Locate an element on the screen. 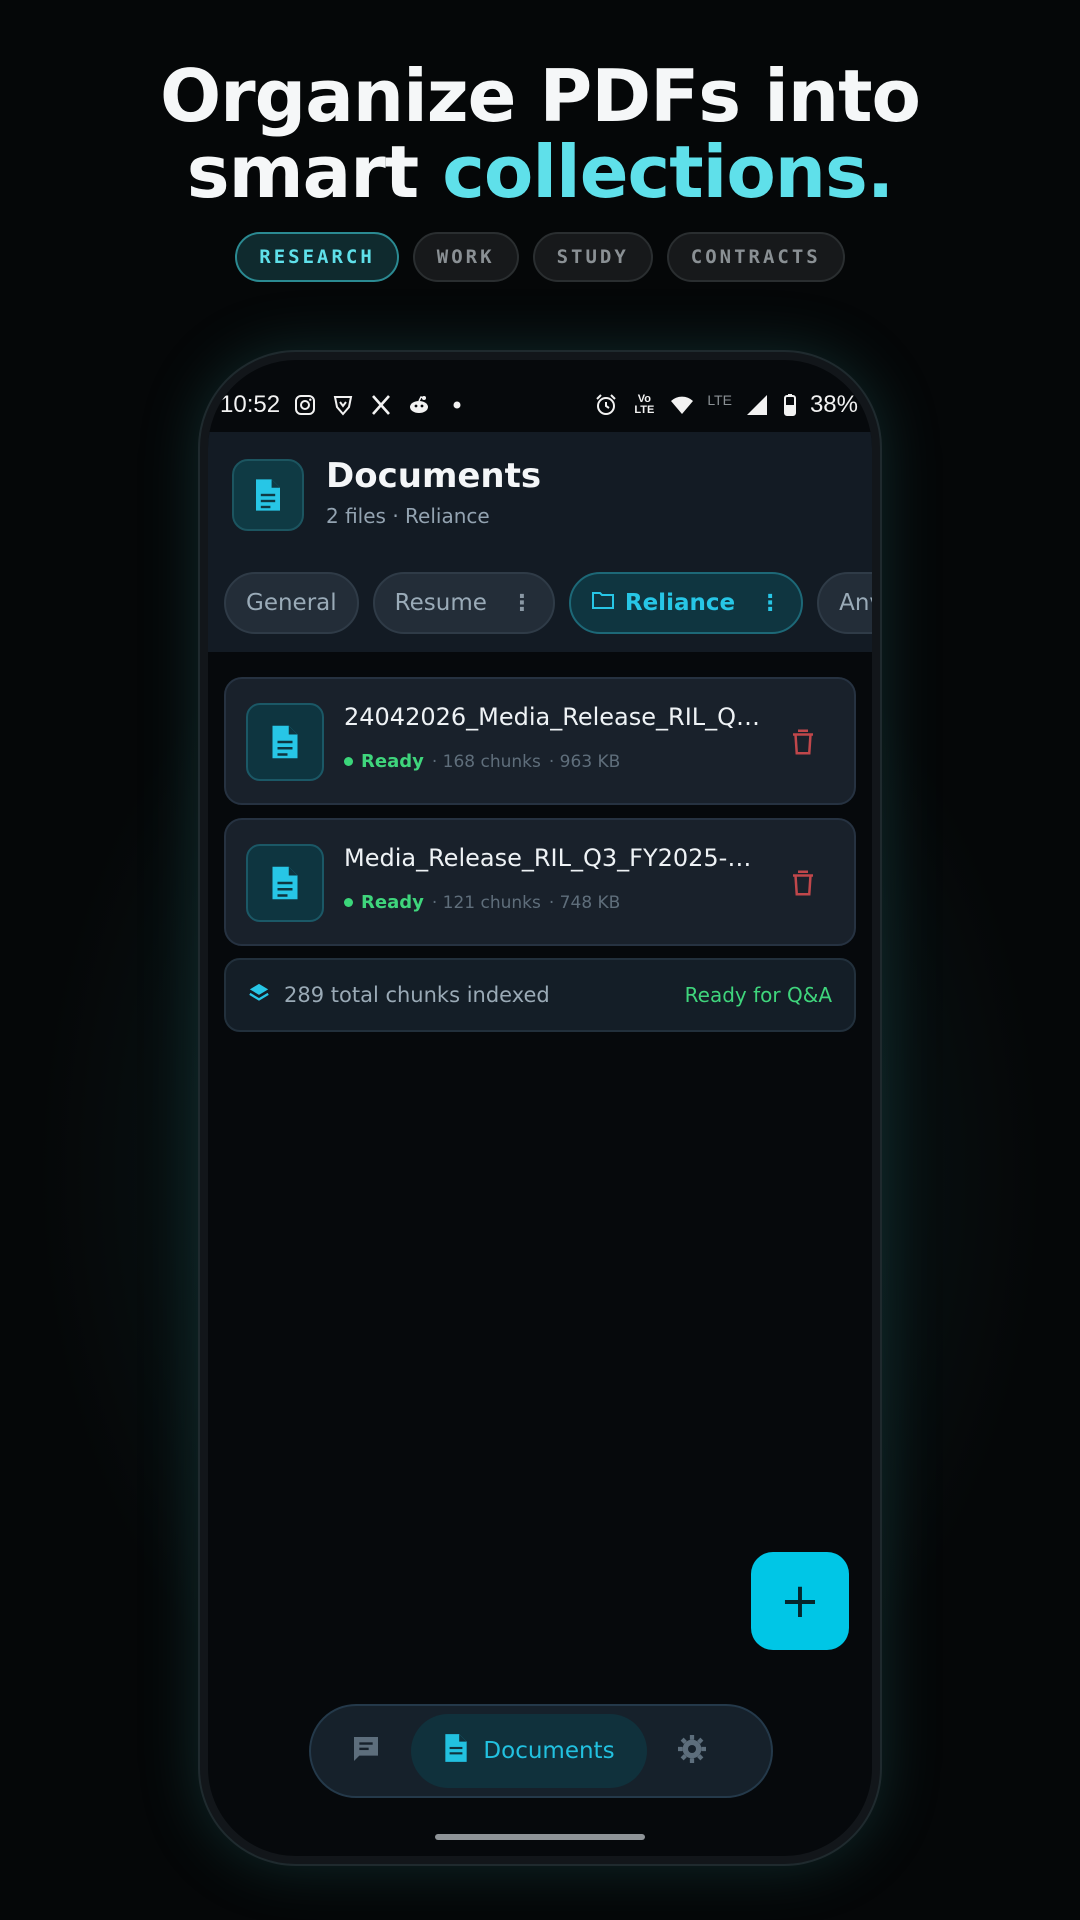 The height and width of the screenshot is (1920, 1080). page-title: Documents is located at coordinates (434, 476).